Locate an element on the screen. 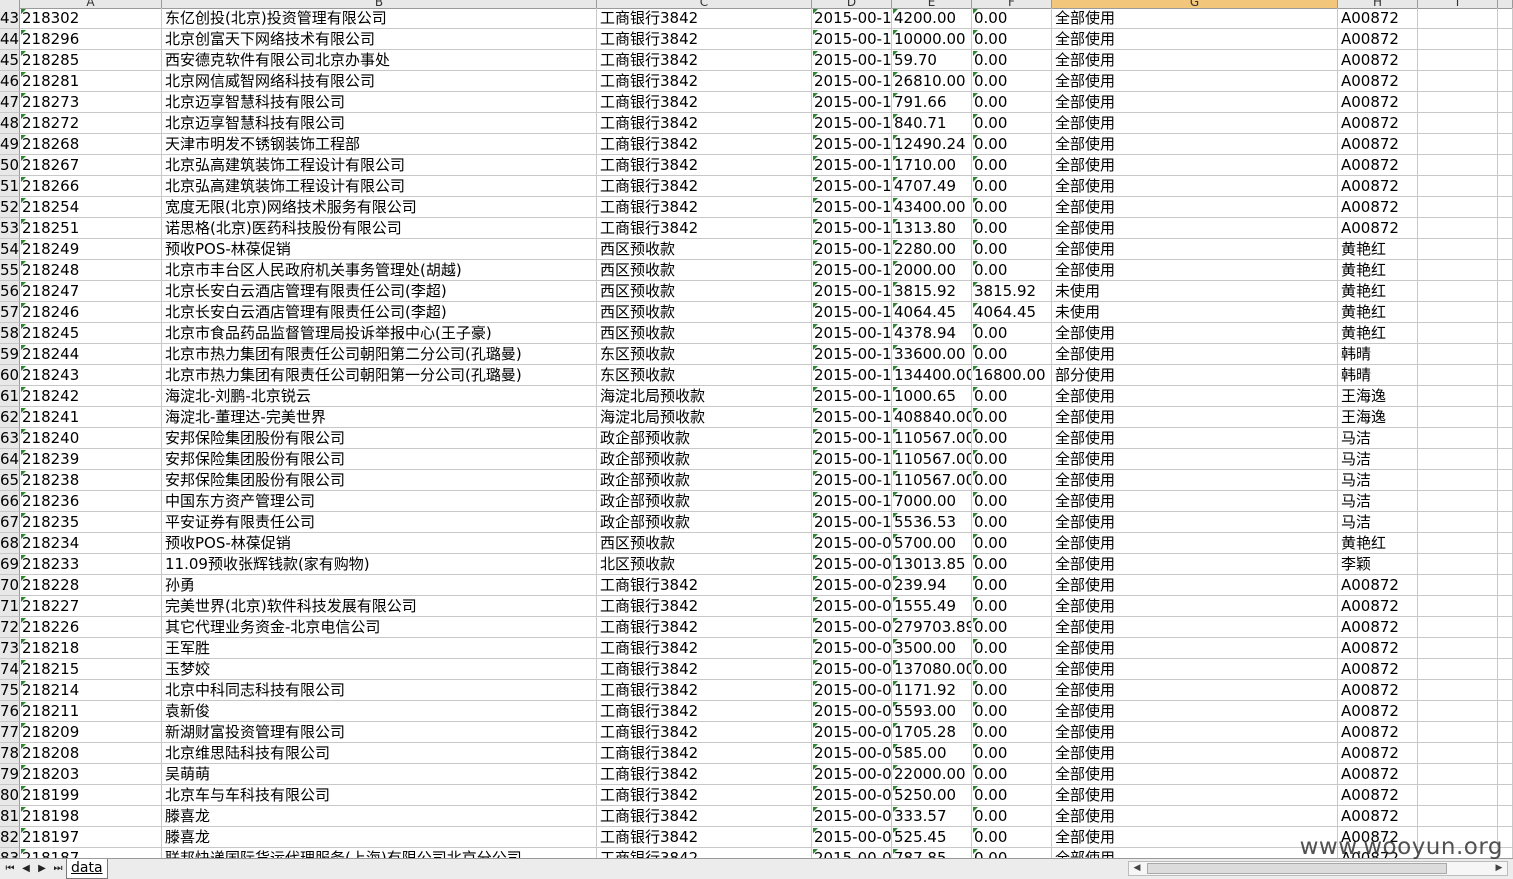 This screenshot has height=879, width=1513. table-cell: 北区预收款 is located at coordinates (704, 564).